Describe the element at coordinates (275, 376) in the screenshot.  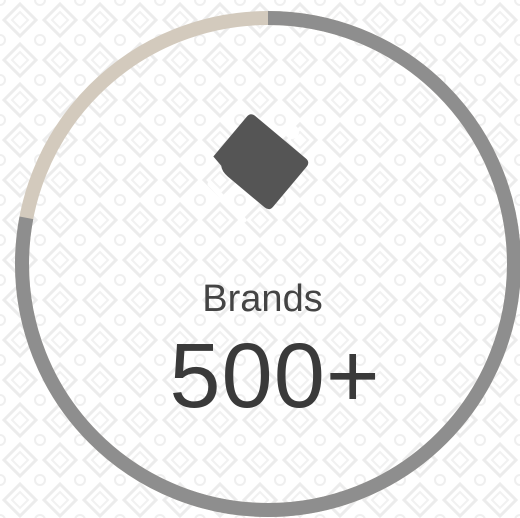
I see `stat-value: 500+` at that location.